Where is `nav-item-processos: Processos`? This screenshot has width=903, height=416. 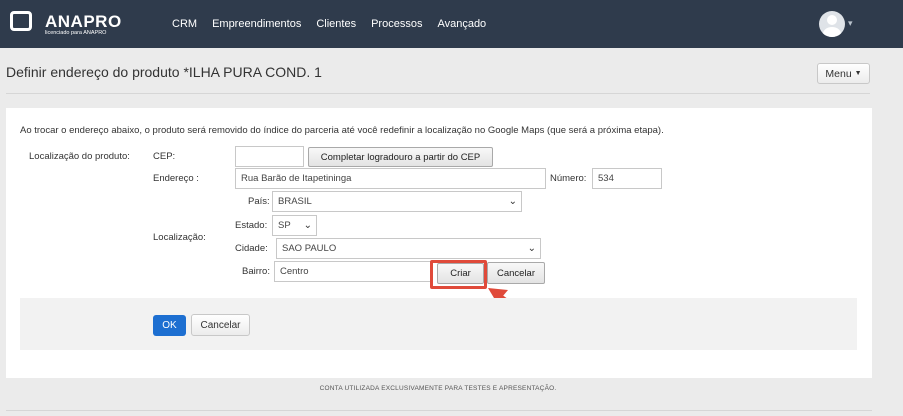
nav-item-processos: Processos is located at coordinates (396, 24).